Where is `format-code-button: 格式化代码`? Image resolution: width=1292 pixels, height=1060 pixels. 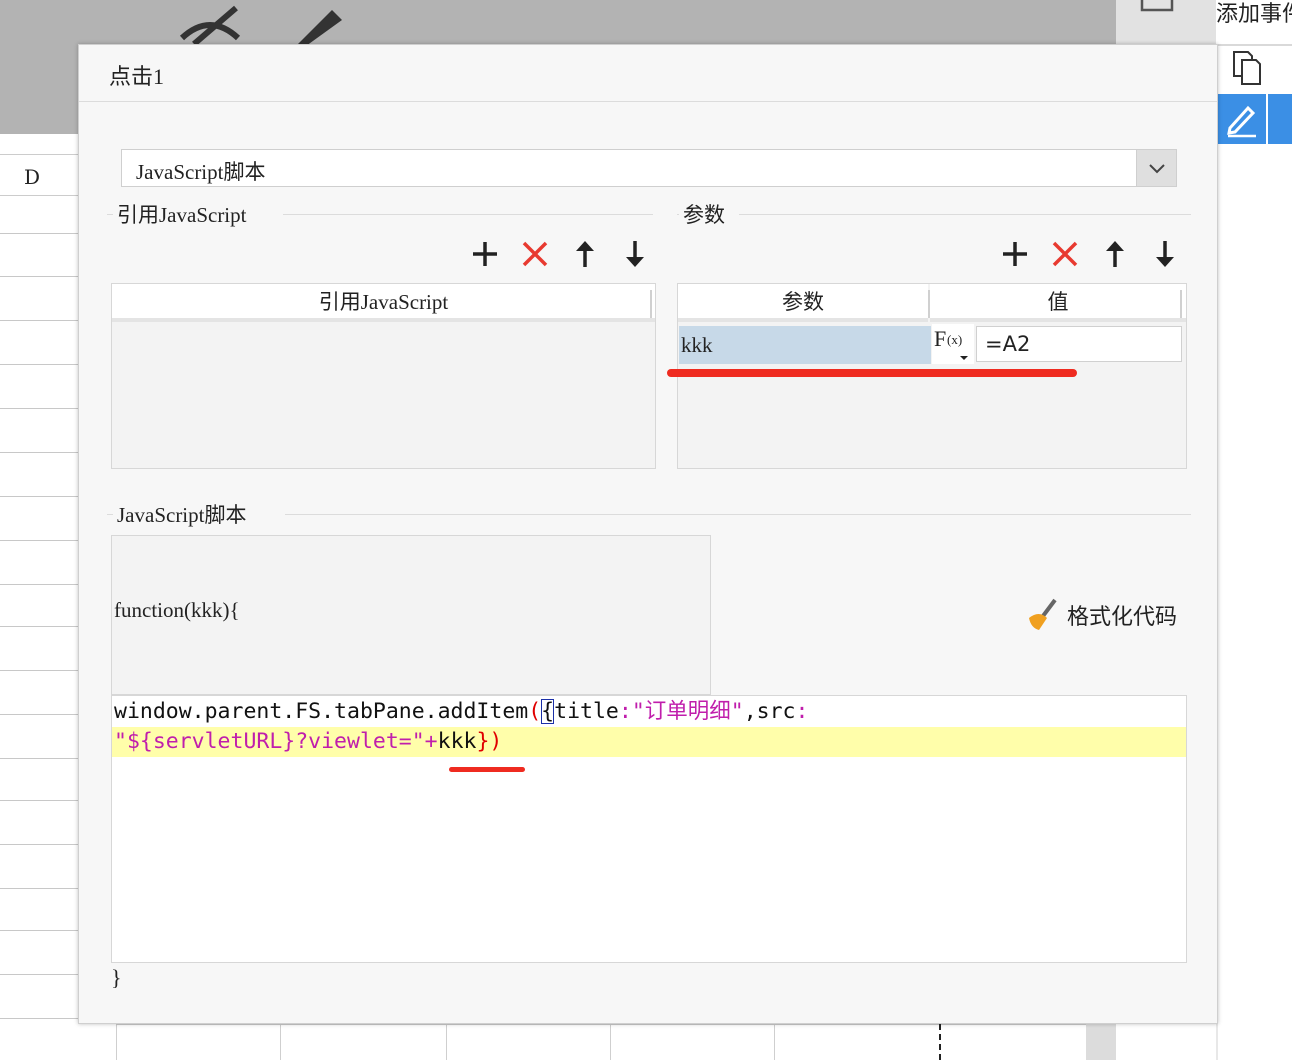 format-code-button: 格式化代码 is located at coordinates (1101, 615).